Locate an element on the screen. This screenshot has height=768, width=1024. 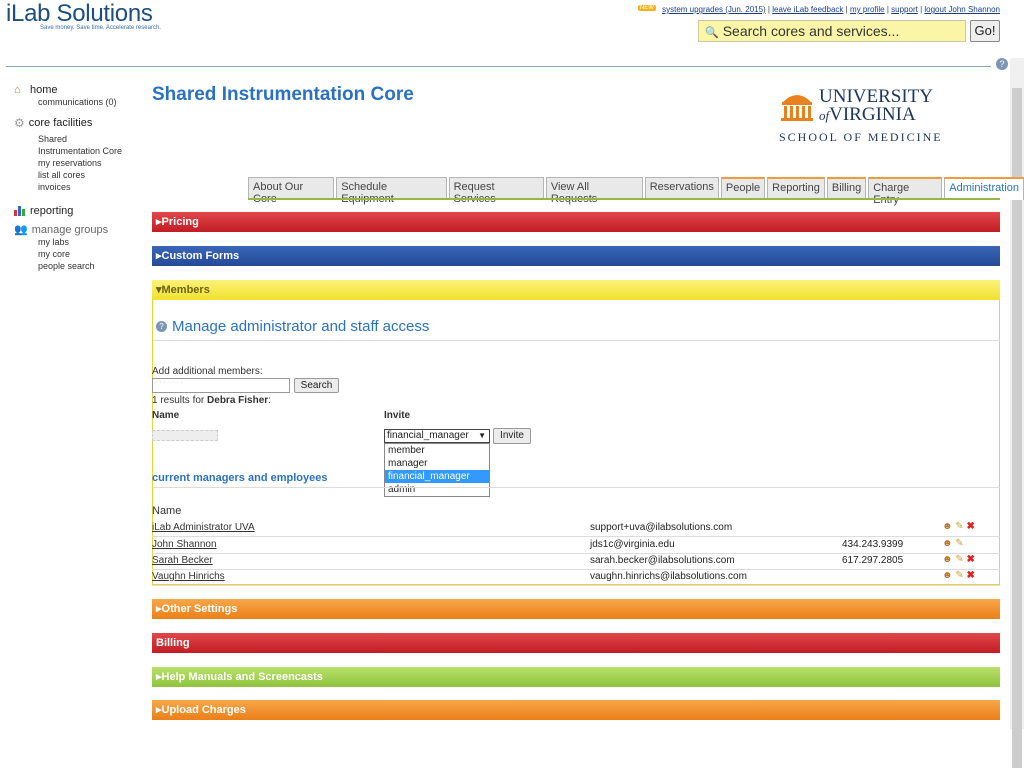
option-admin: admin is located at coordinates (437, 489).